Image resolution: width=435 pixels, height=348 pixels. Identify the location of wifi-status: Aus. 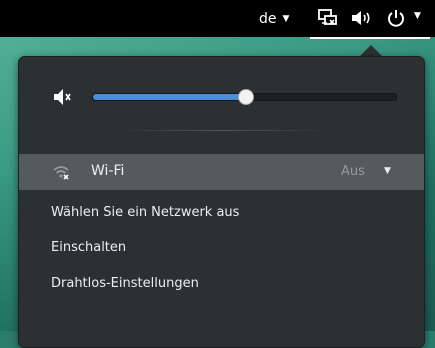
(353, 171).